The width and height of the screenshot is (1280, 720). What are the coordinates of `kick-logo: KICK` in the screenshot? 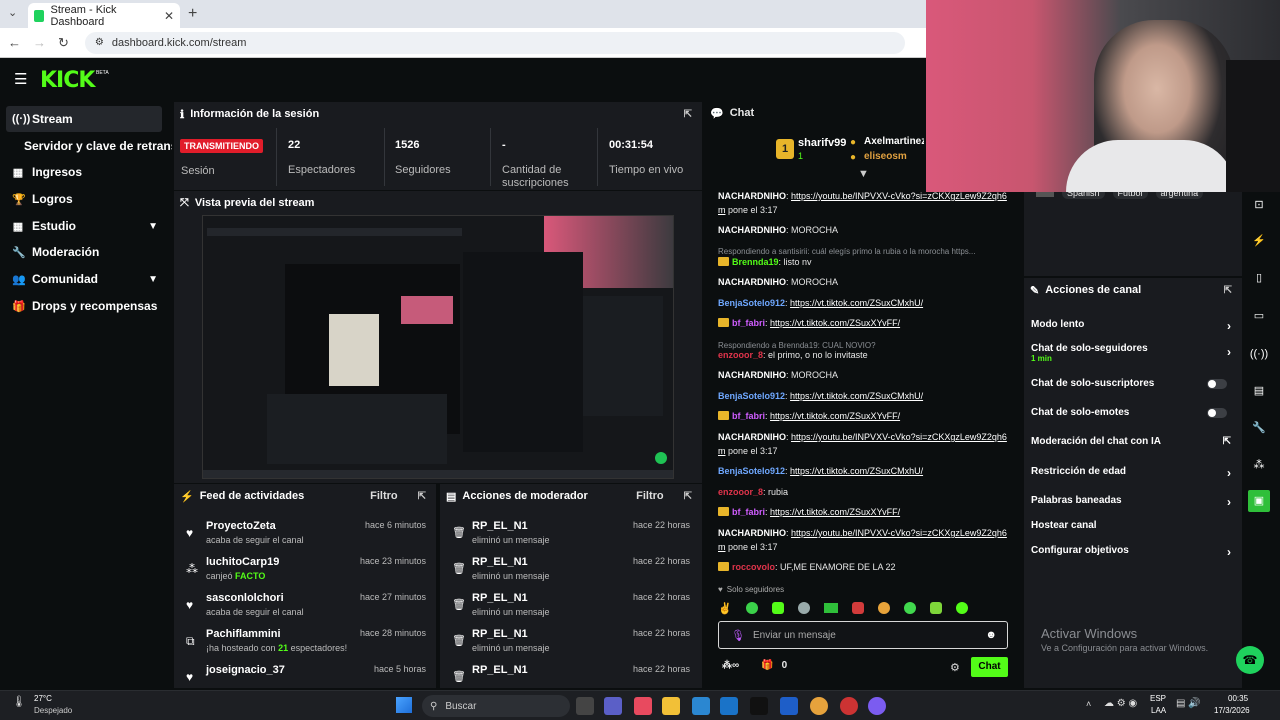 It's located at (67, 80).